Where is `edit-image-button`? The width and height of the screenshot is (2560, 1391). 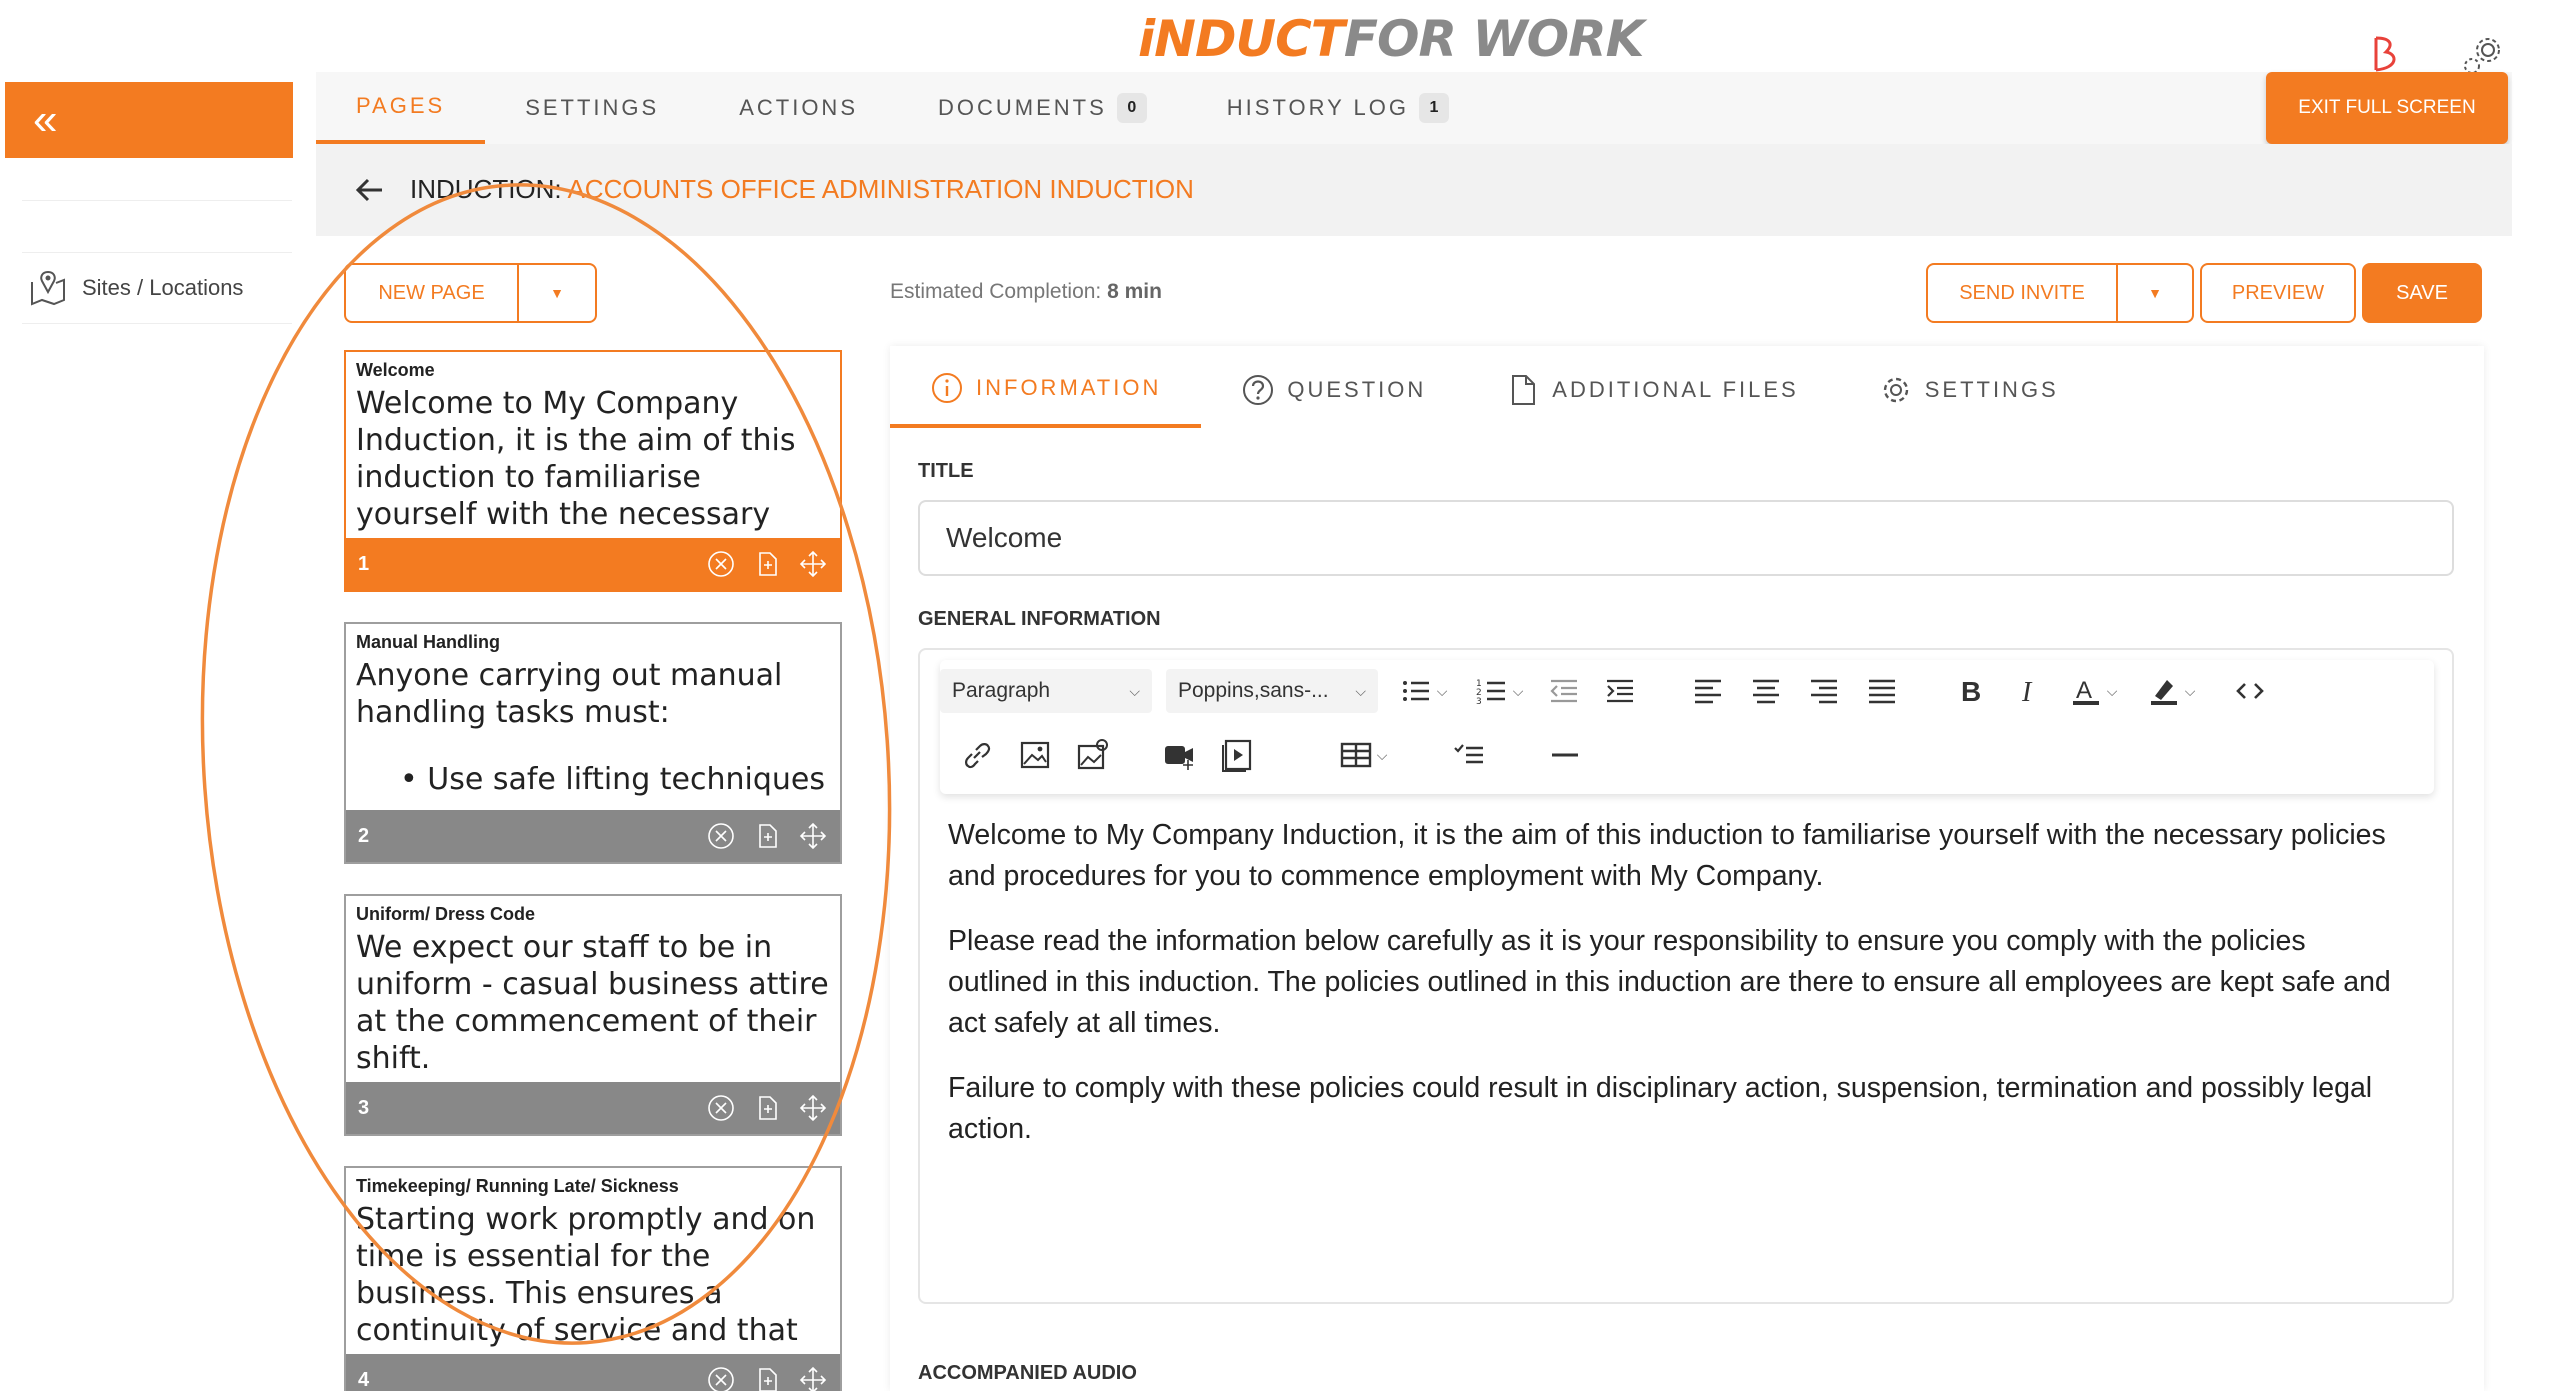 edit-image-button is located at coordinates (1093, 755).